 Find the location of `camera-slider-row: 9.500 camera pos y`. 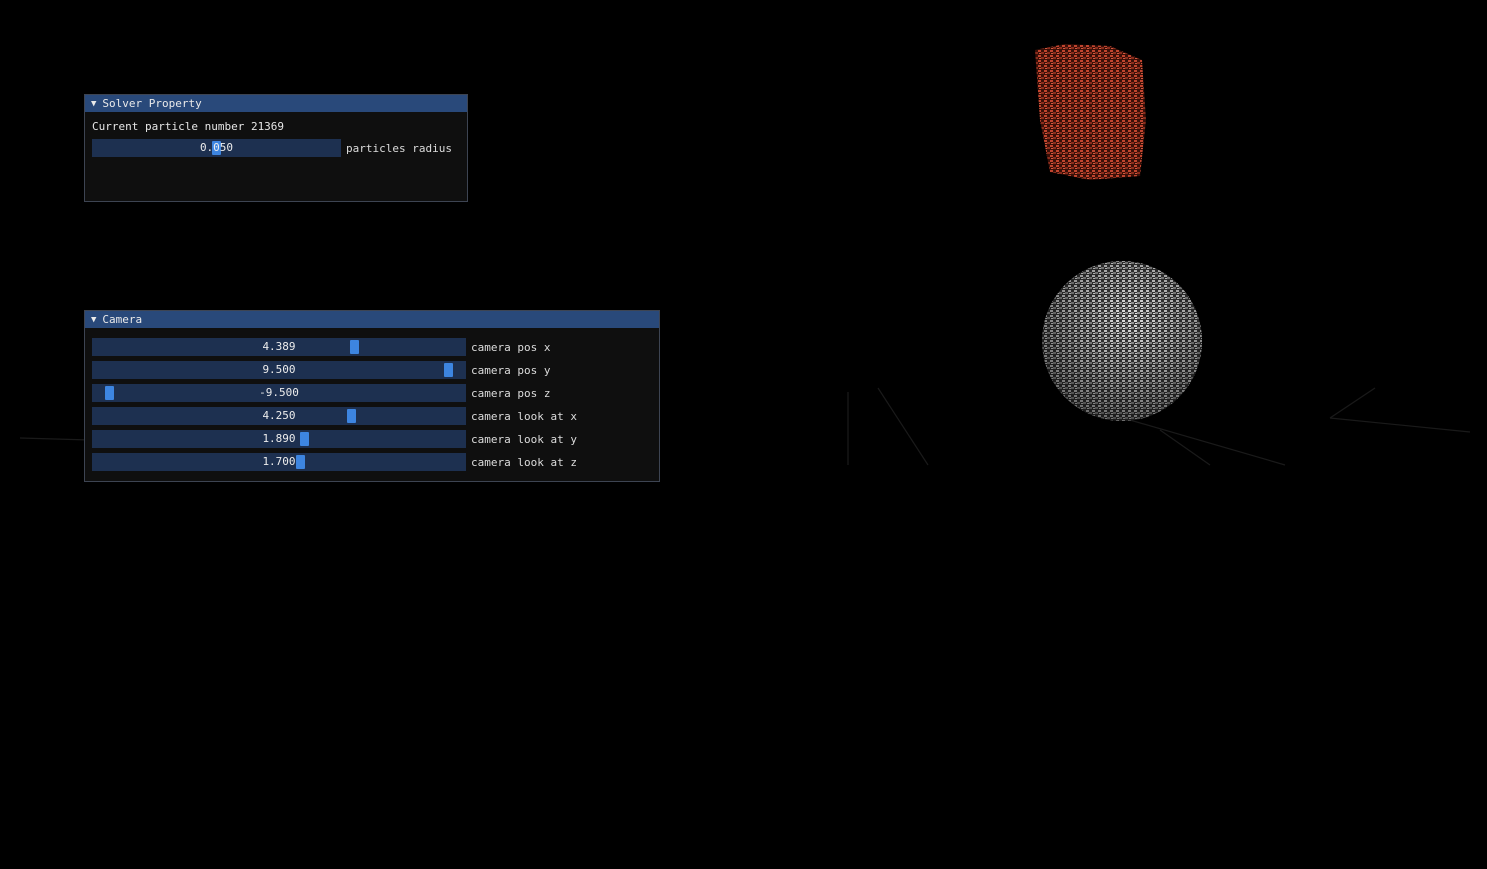

camera-slider-row: 9.500 camera pos y is located at coordinates (321, 370).